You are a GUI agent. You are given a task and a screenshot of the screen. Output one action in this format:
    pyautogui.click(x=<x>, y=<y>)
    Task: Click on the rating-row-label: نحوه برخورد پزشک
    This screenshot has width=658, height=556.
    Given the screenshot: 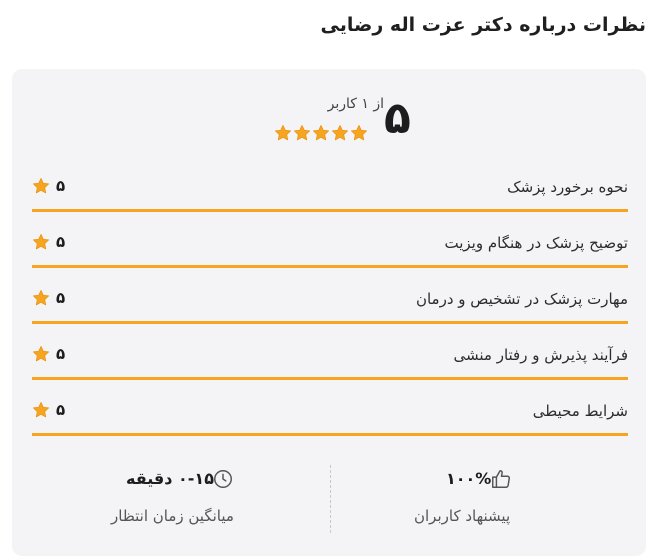 What is the action you would take?
    pyautogui.click(x=567, y=187)
    